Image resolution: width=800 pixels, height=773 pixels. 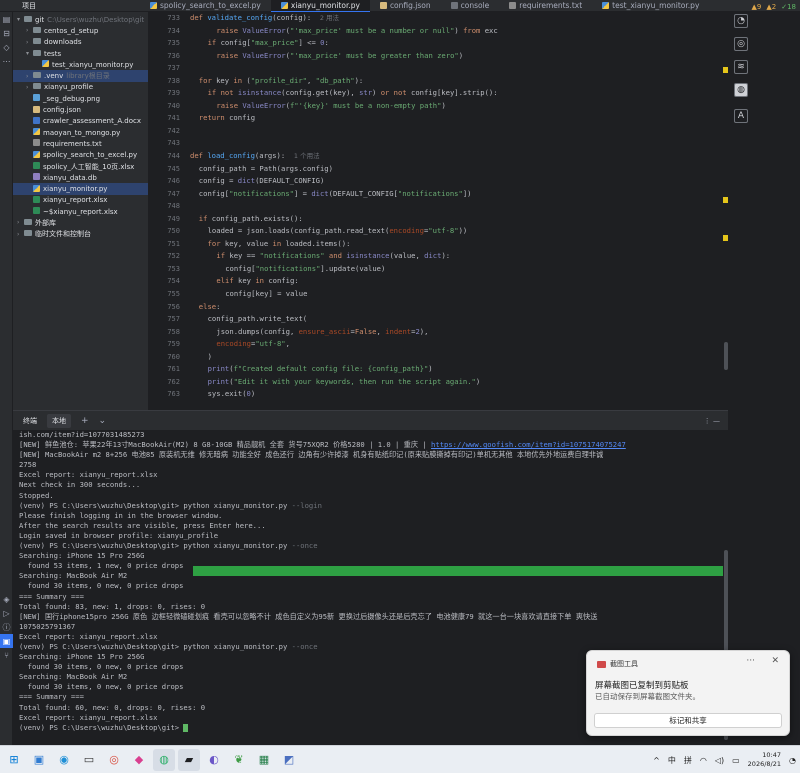 I want to click on notifications-icon: ◔, so click(x=741, y=21).